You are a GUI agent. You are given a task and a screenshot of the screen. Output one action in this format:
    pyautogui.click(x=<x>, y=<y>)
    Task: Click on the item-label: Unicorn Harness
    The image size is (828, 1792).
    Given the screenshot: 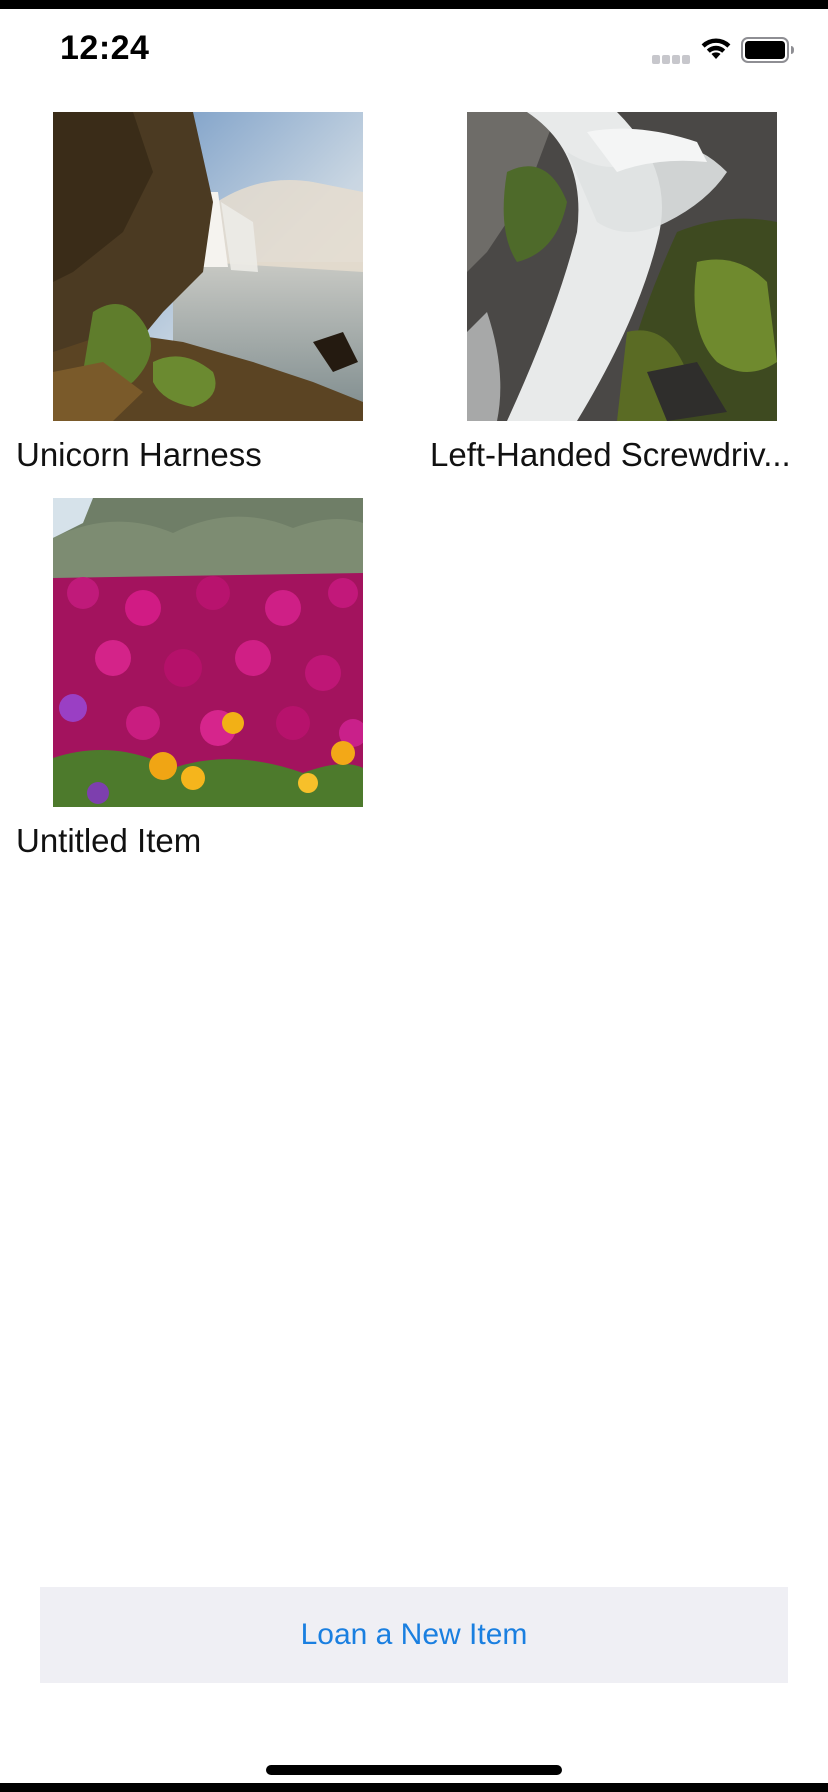 What is the action you would take?
    pyautogui.click(x=139, y=454)
    